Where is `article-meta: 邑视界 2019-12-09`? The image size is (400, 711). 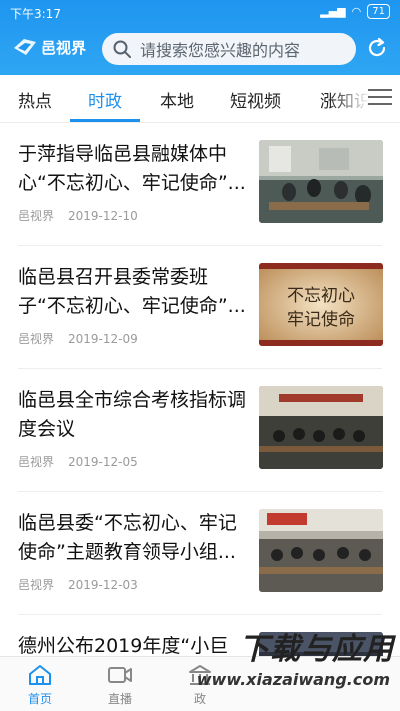
article-meta: 邑视界 2019-12-09 is located at coordinates (78, 338).